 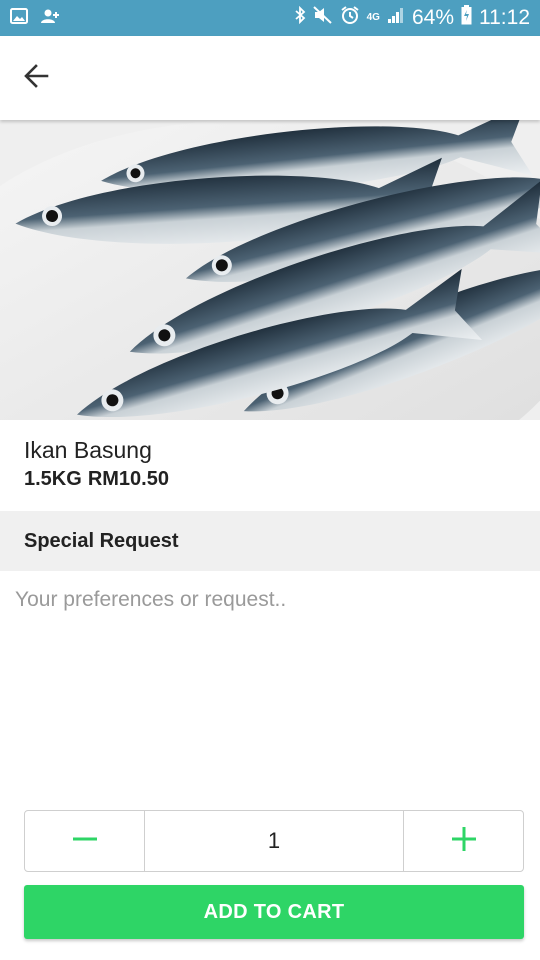 I want to click on product-price: RM10.50, so click(x=128, y=479).